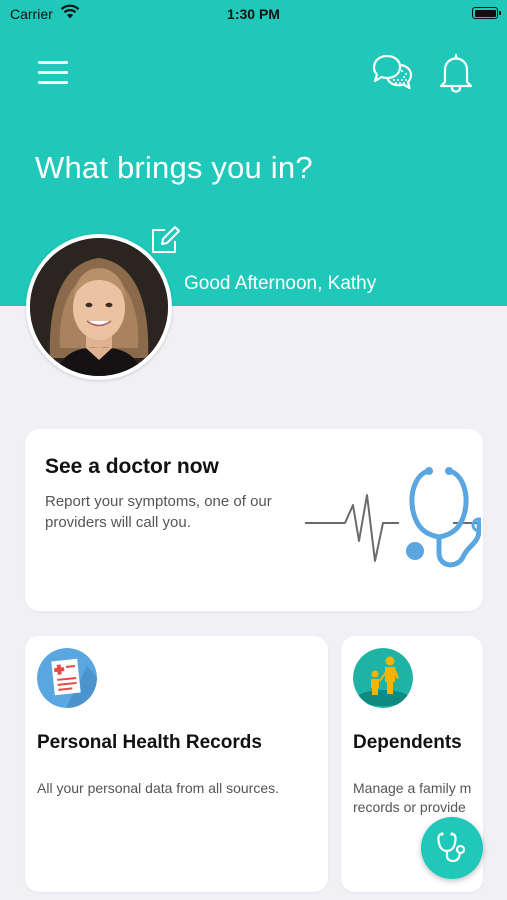  Describe the element at coordinates (149, 742) in the screenshot. I see `records-title: Personal Health Records` at that location.